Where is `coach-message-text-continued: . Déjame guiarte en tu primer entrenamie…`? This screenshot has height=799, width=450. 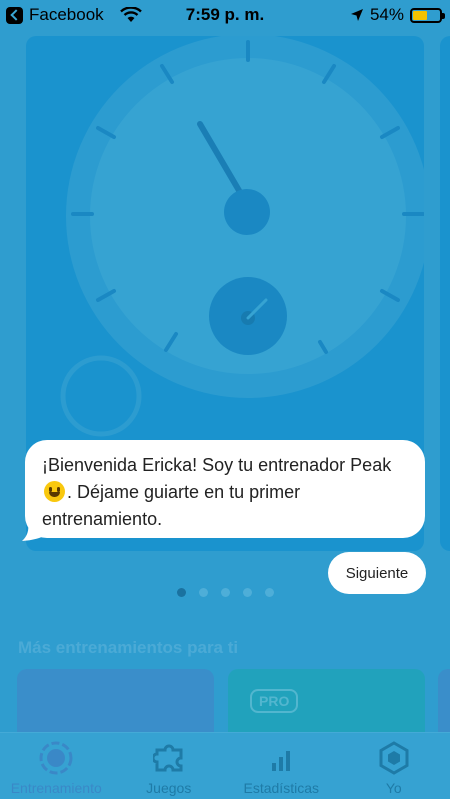 coach-message-text-continued: . Déjame guiarte en tu primer entrenamie… is located at coordinates (171, 505).